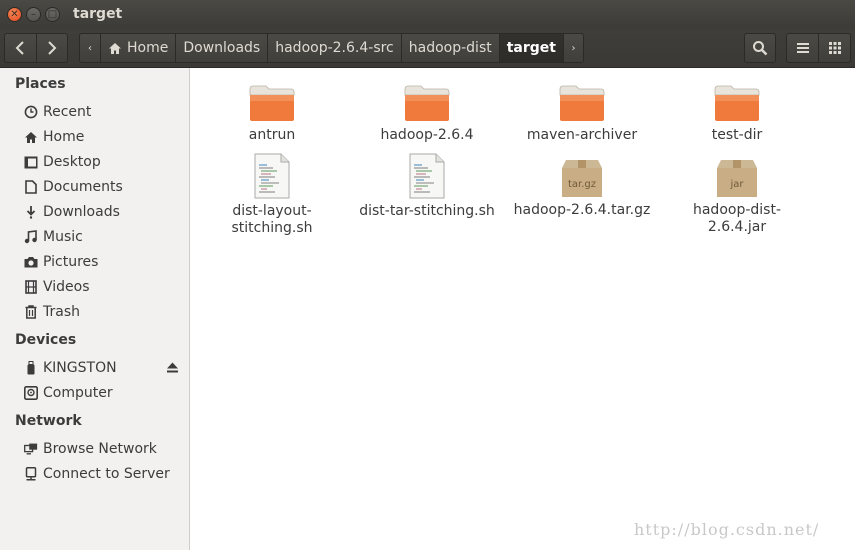 The height and width of the screenshot is (550, 855). What do you see at coordinates (582, 135) in the screenshot?
I see `file-name: maven-archiver` at bounding box center [582, 135].